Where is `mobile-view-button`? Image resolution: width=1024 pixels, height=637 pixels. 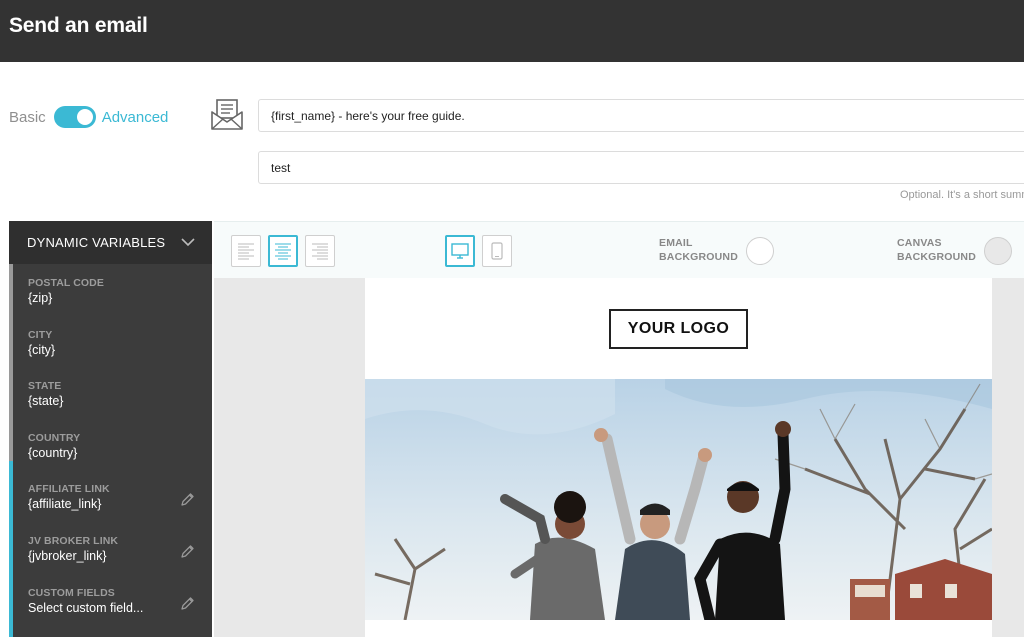 mobile-view-button is located at coordinates (497, 251).